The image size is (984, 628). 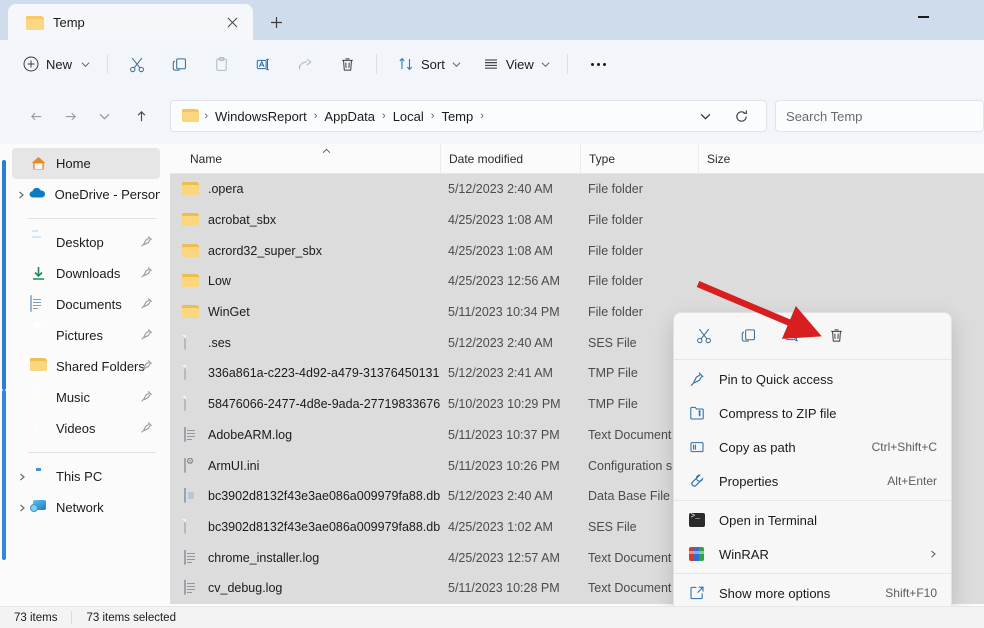 I want to click on see-more-button, so click(x=599, y=64).